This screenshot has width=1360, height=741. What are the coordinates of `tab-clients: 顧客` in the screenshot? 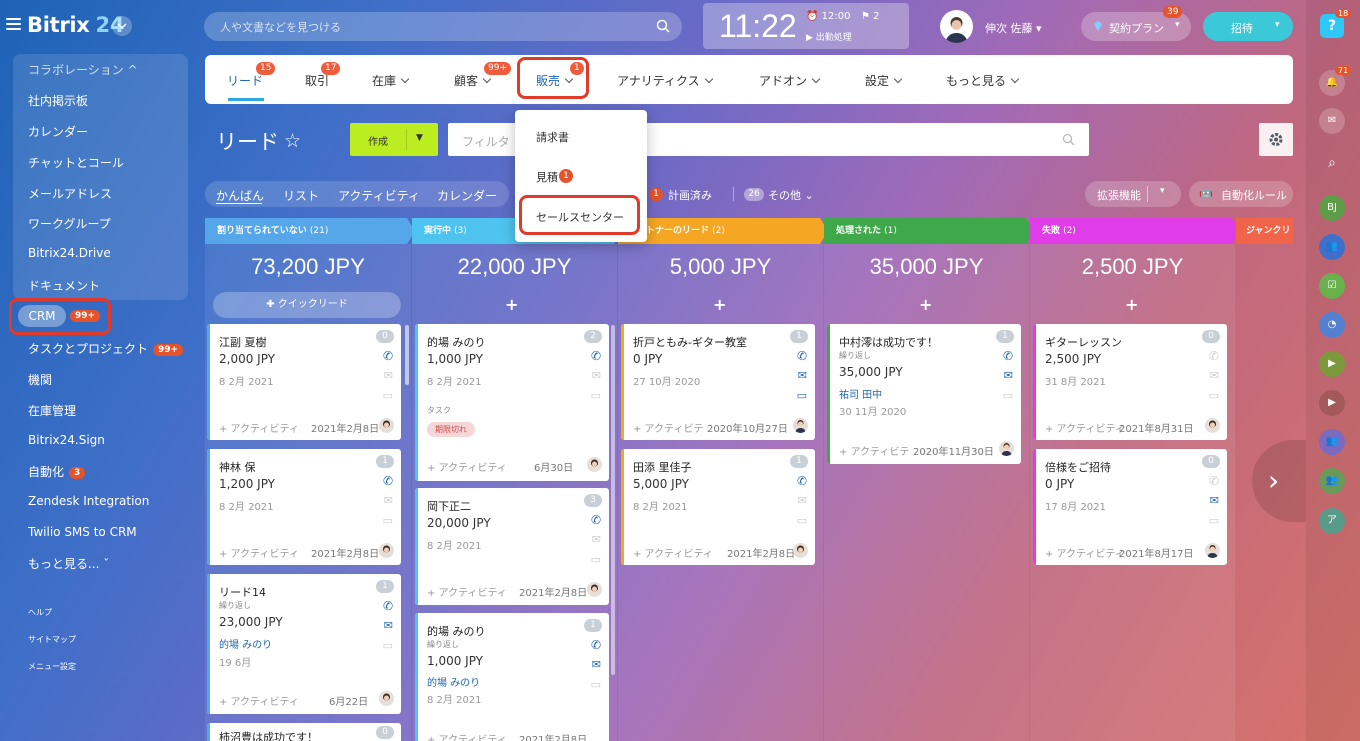 It's located at (473, 80).